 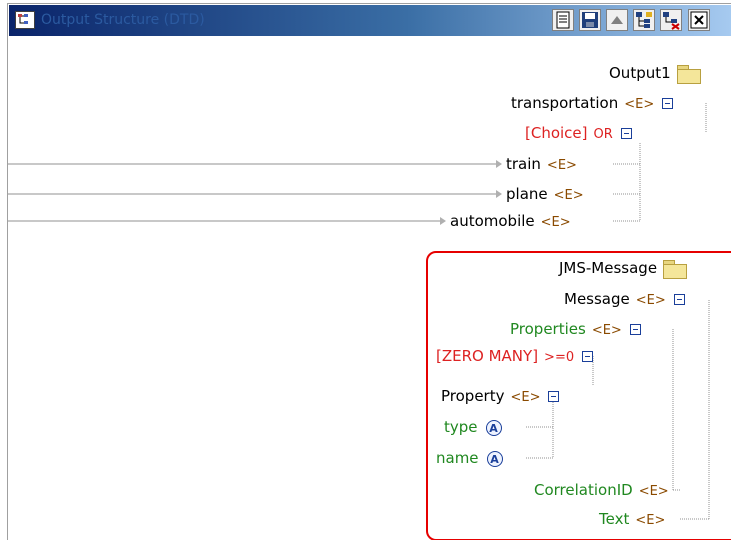 I want to click on node-label: Output1, so click(x=640, y=73).